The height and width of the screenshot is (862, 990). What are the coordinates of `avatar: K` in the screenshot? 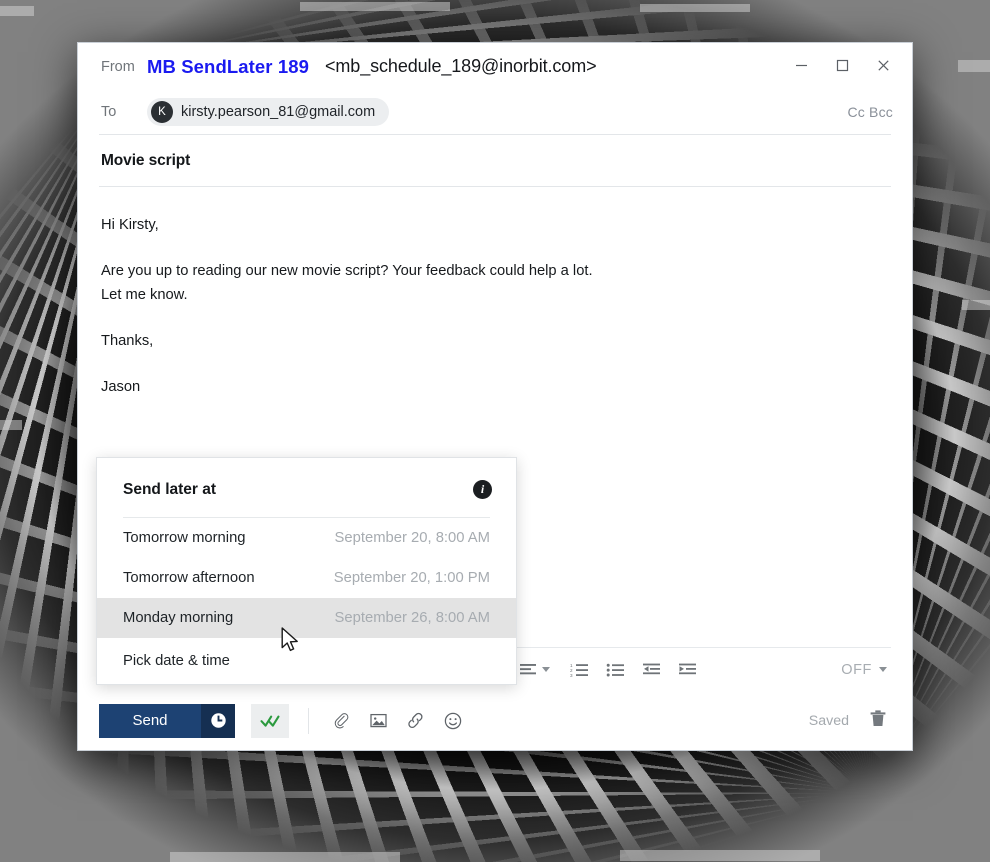 It's located at (162, 112).